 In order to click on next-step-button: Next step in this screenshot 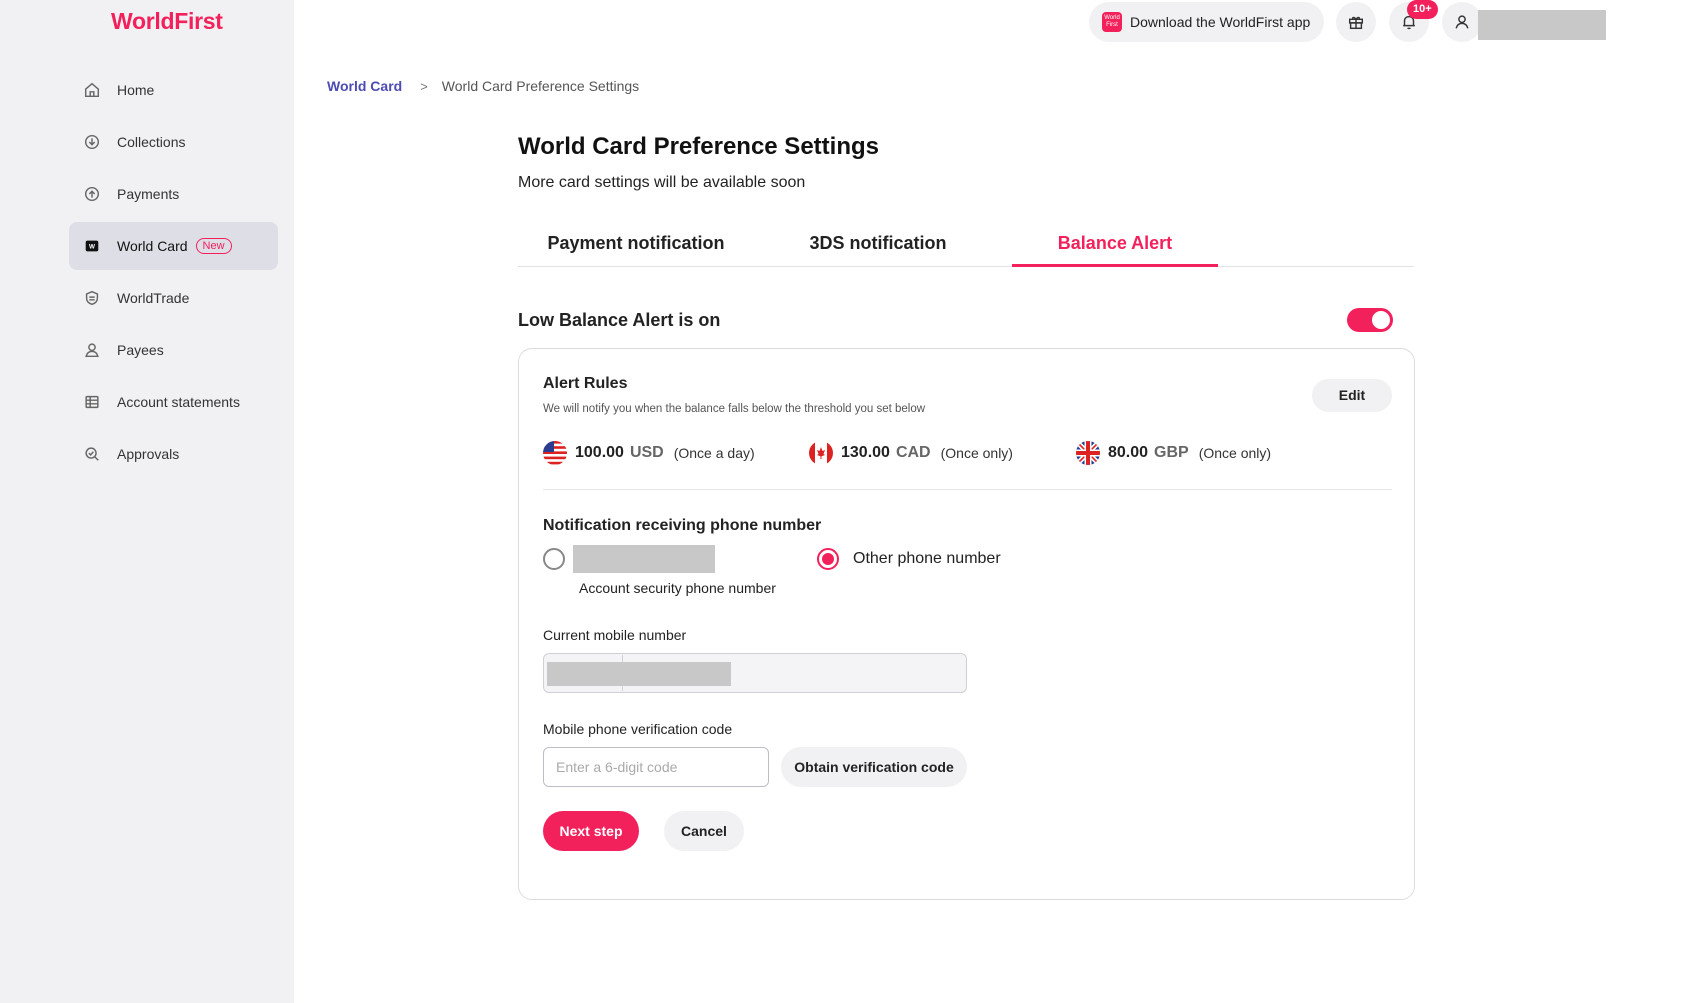, I will do `click(591, 831)`.